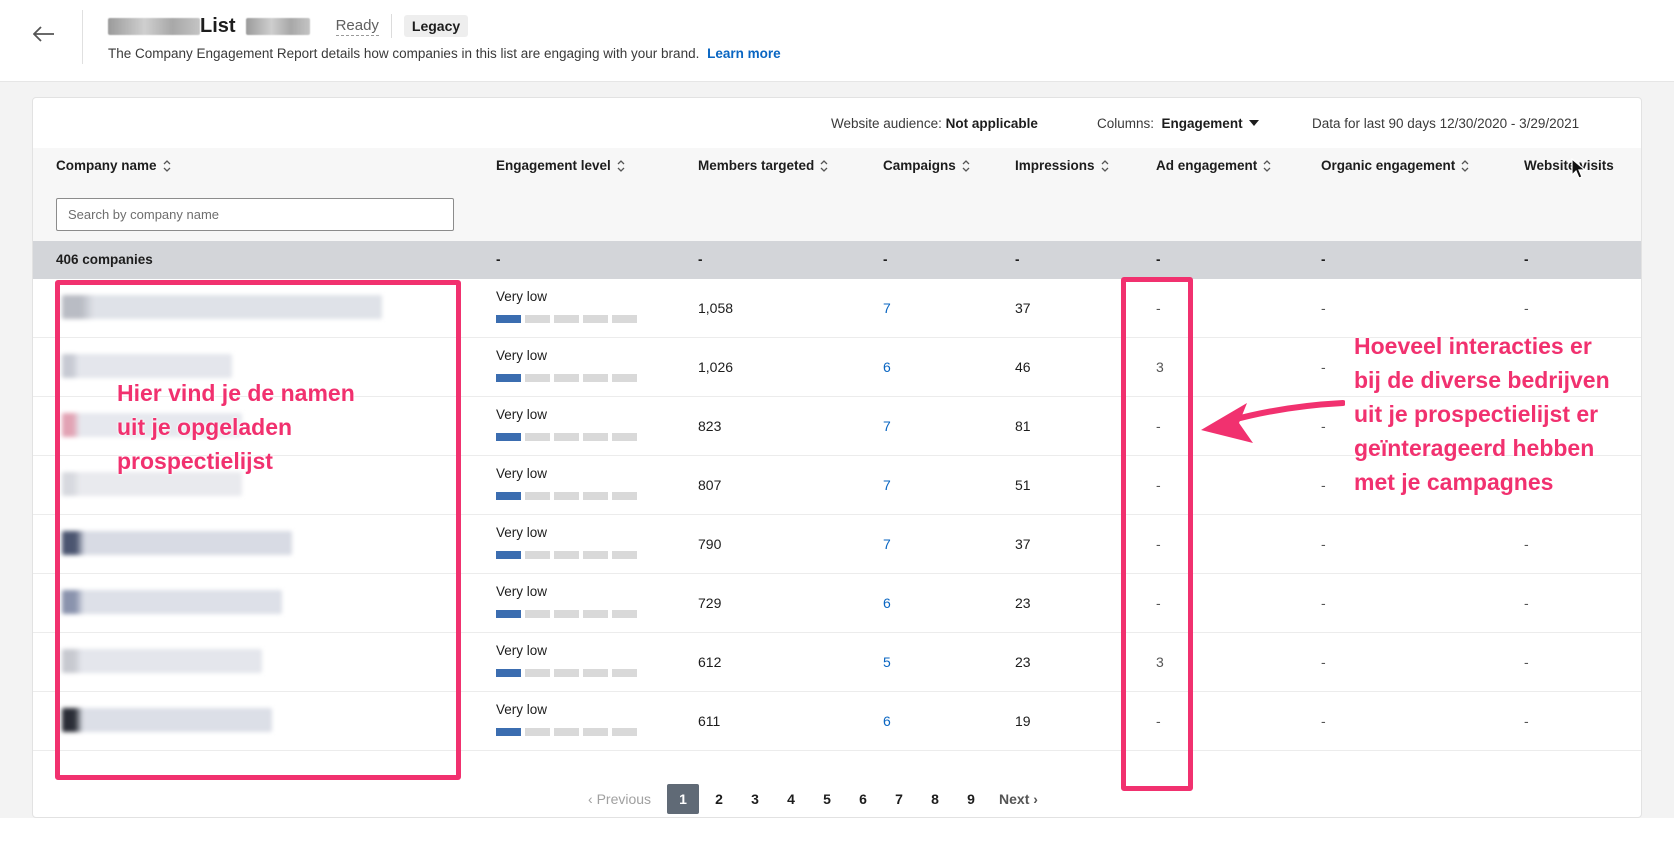 The width and height of the screenshot is (1674, 846). What do you see at coordinates (624, 799) in the screenshot?
I see `previous-label: Previous` at bounding box center [624, 799].